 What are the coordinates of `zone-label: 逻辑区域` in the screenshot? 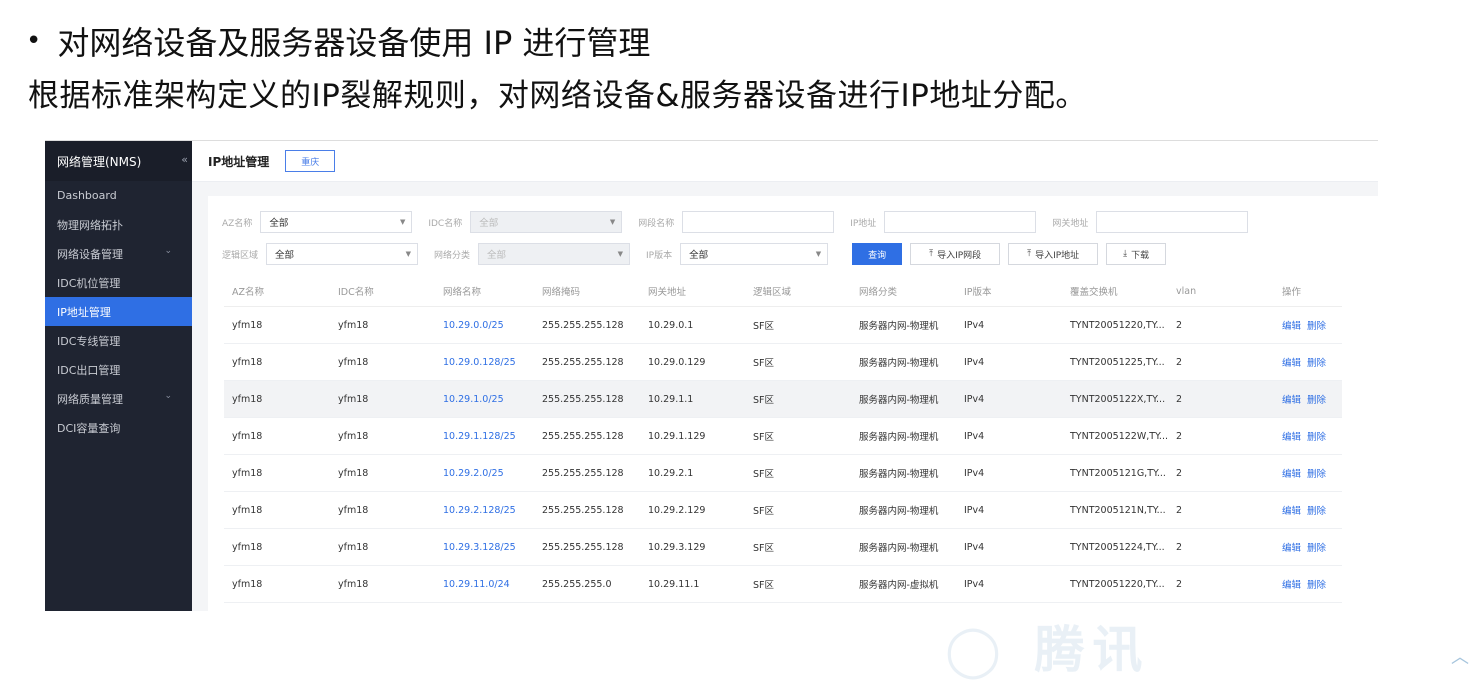 It's located at (240, 255).